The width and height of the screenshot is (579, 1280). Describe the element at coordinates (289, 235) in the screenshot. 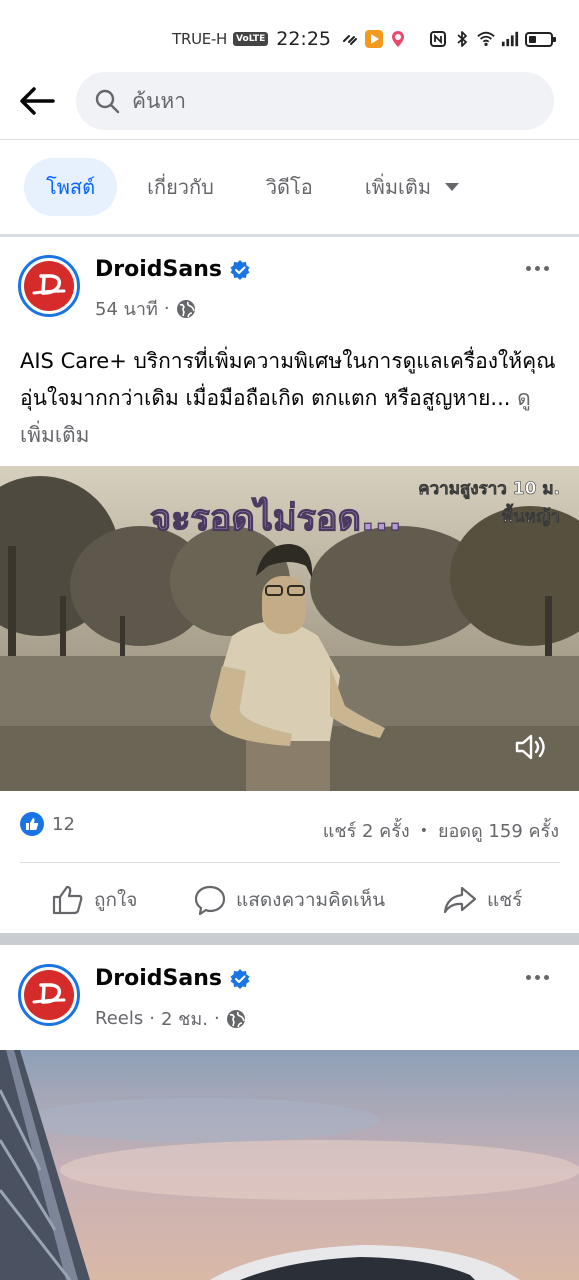

I see `tabs-divider` at that location.